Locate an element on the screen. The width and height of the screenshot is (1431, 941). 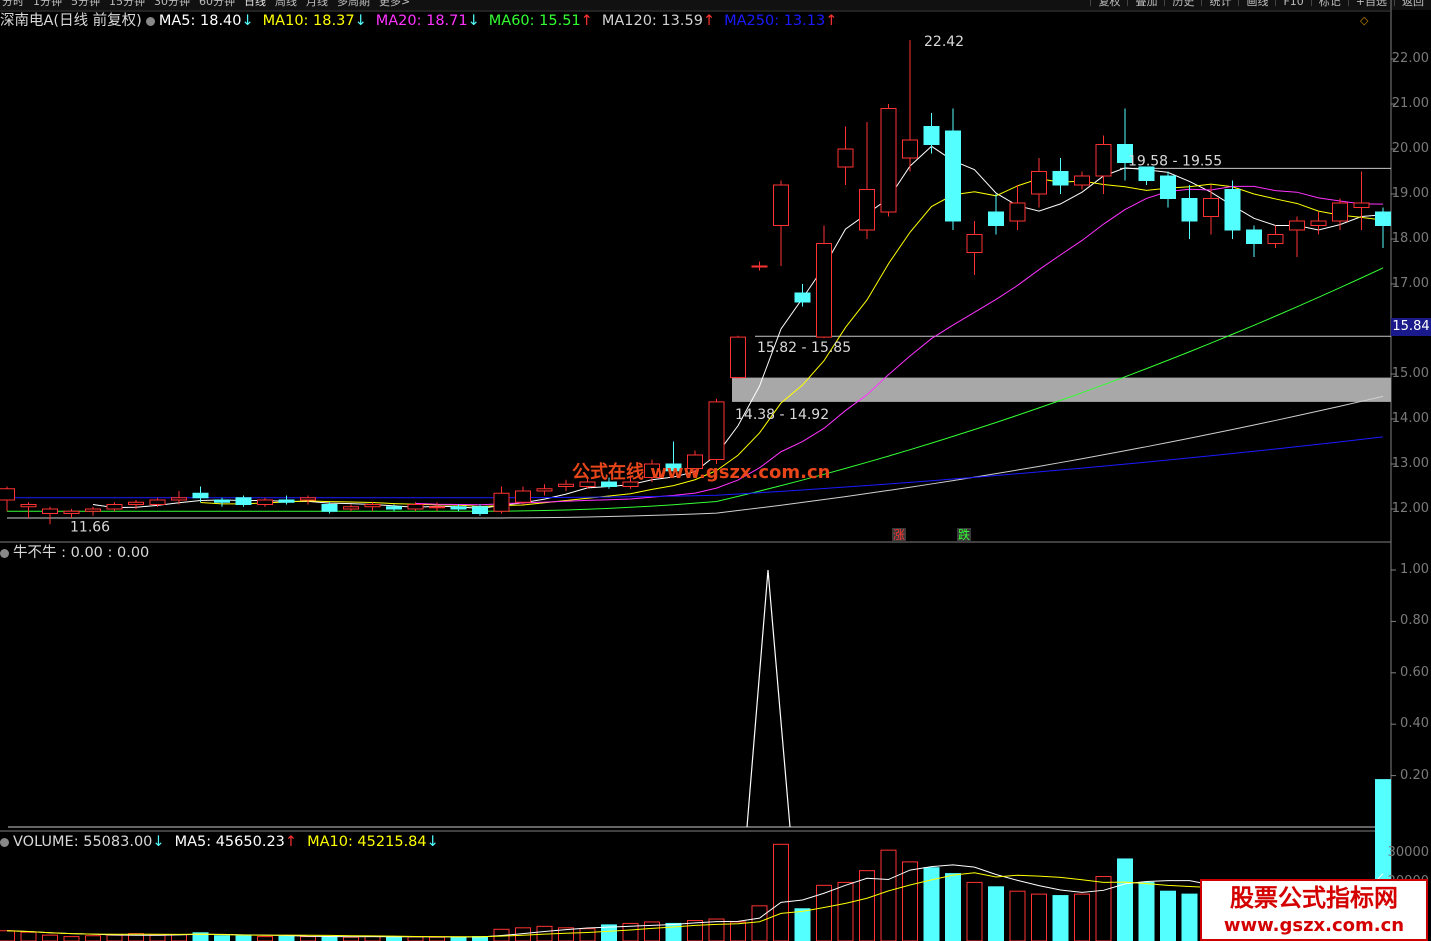
price-tick-label-1: 21.00 is located at coordinates (1410, 103).